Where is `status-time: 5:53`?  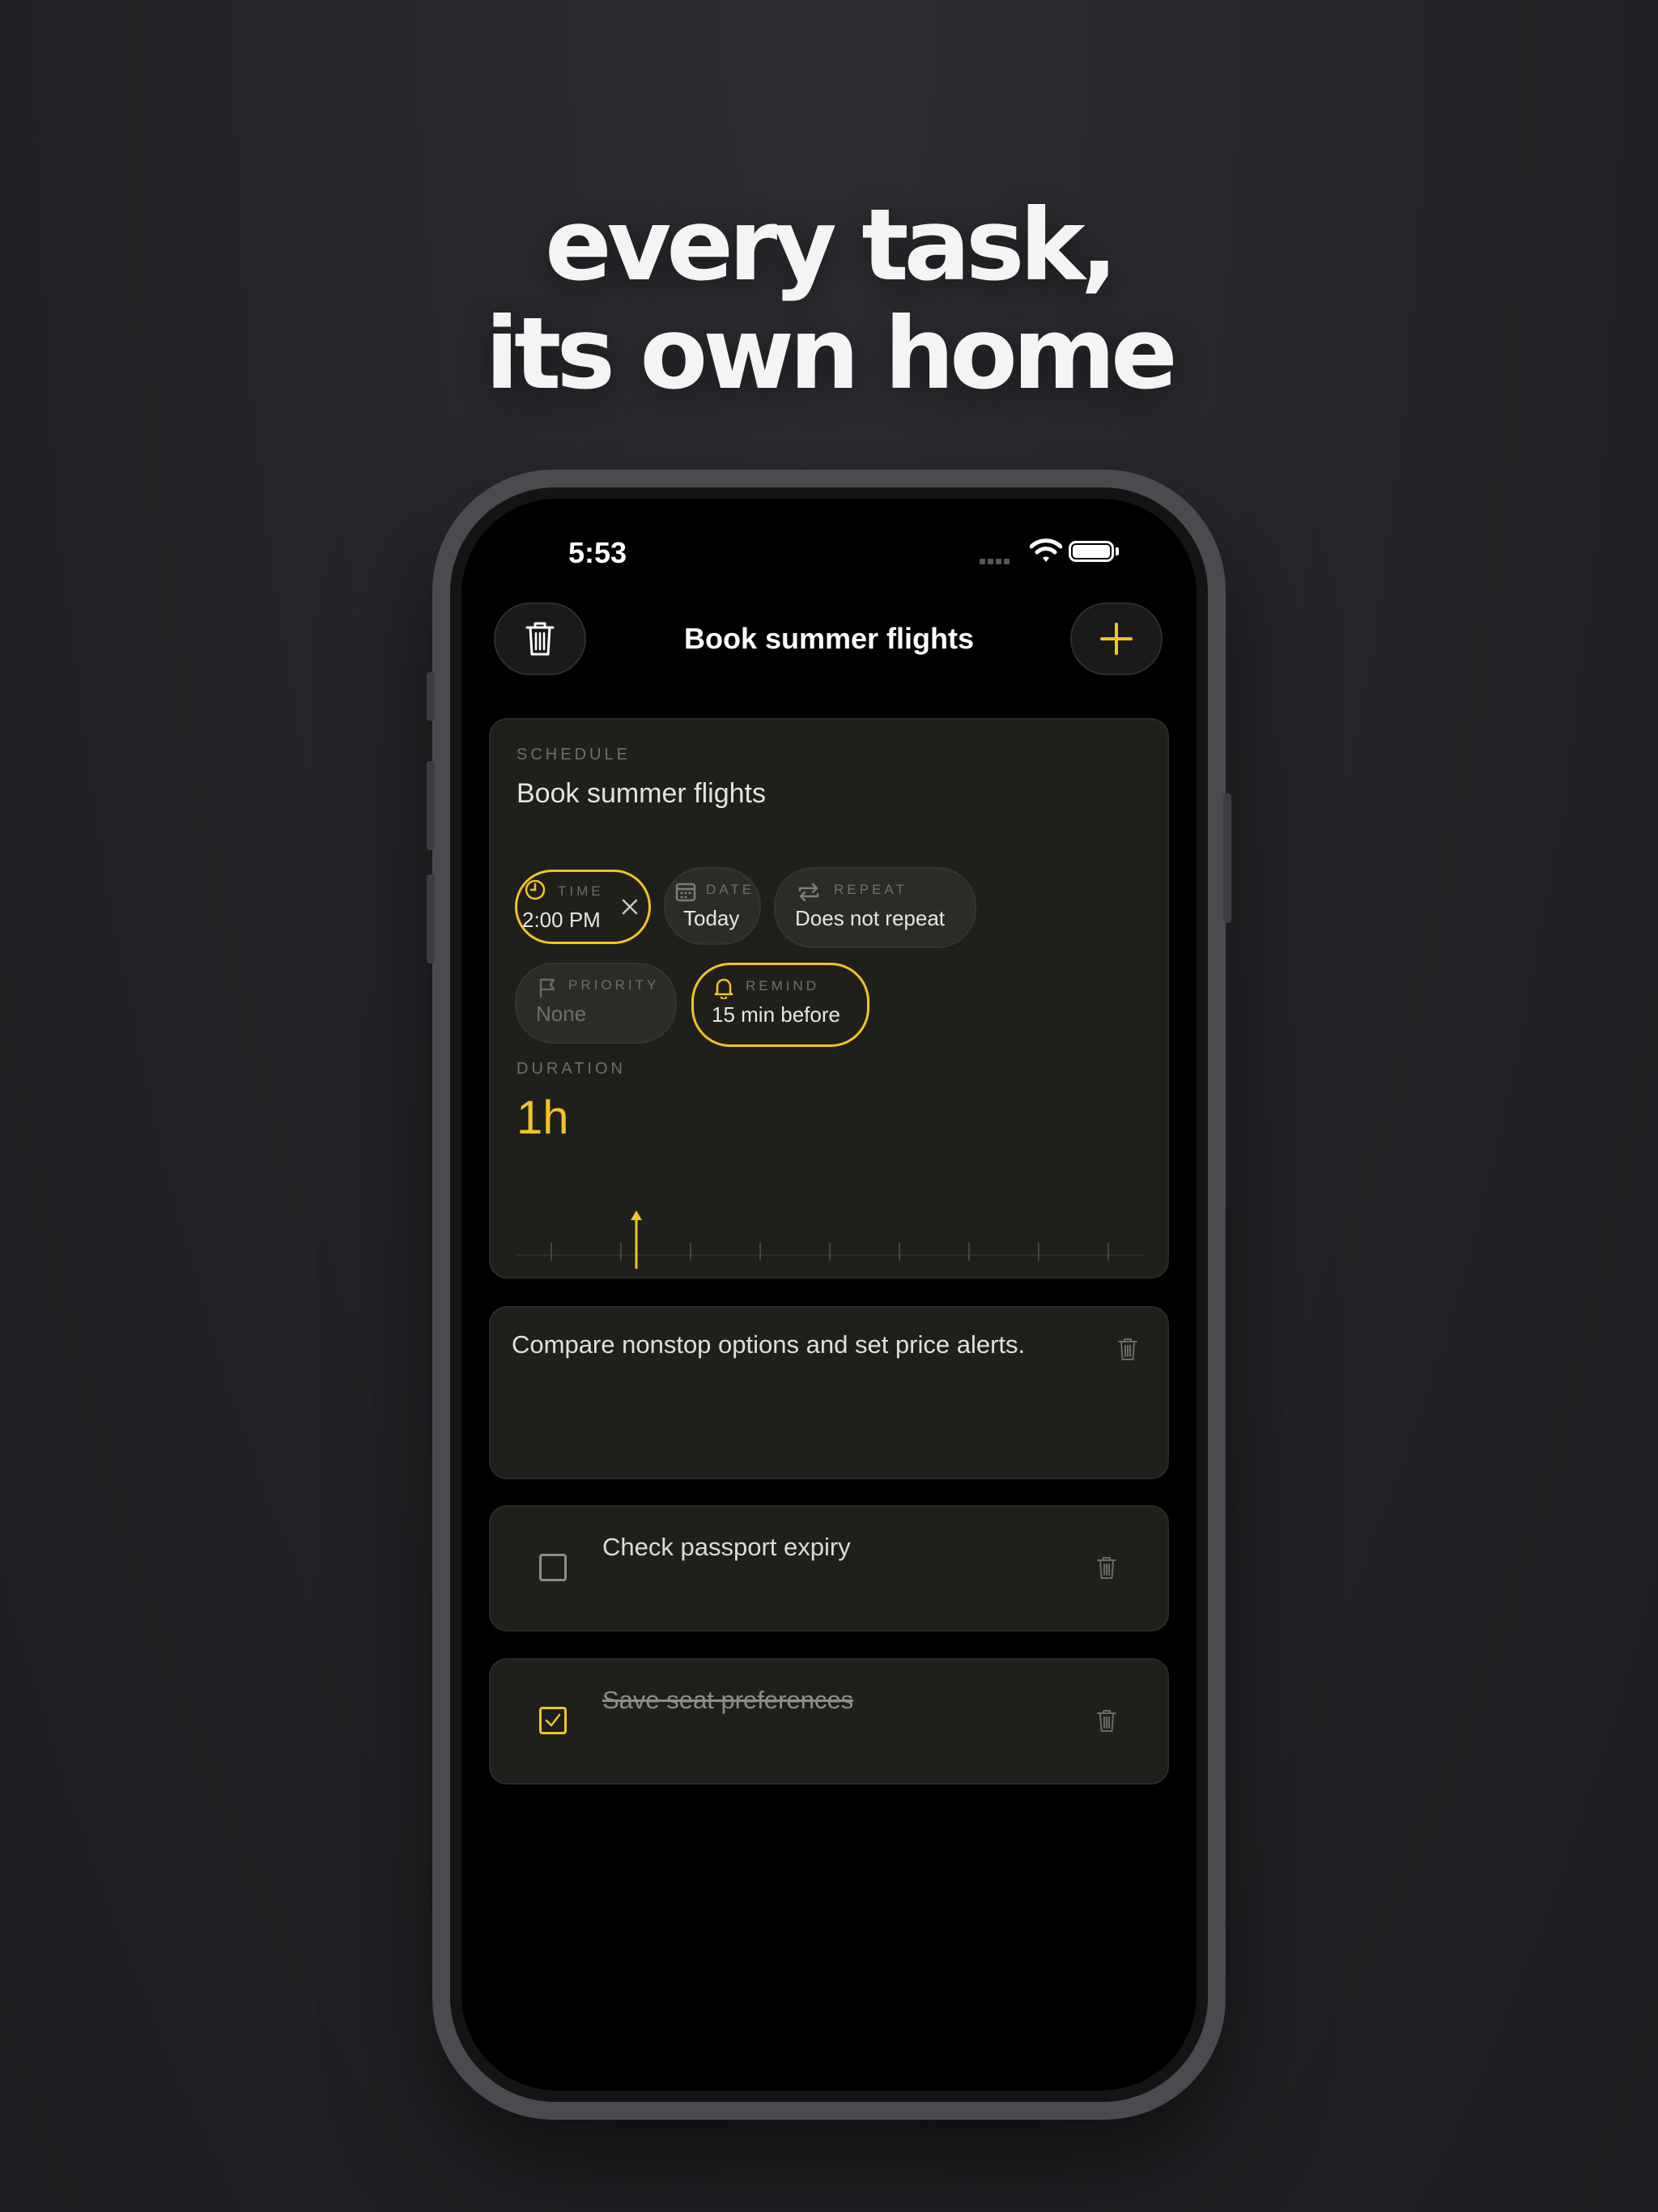
status-time: 5:53 is located at coordinates (597, 552).